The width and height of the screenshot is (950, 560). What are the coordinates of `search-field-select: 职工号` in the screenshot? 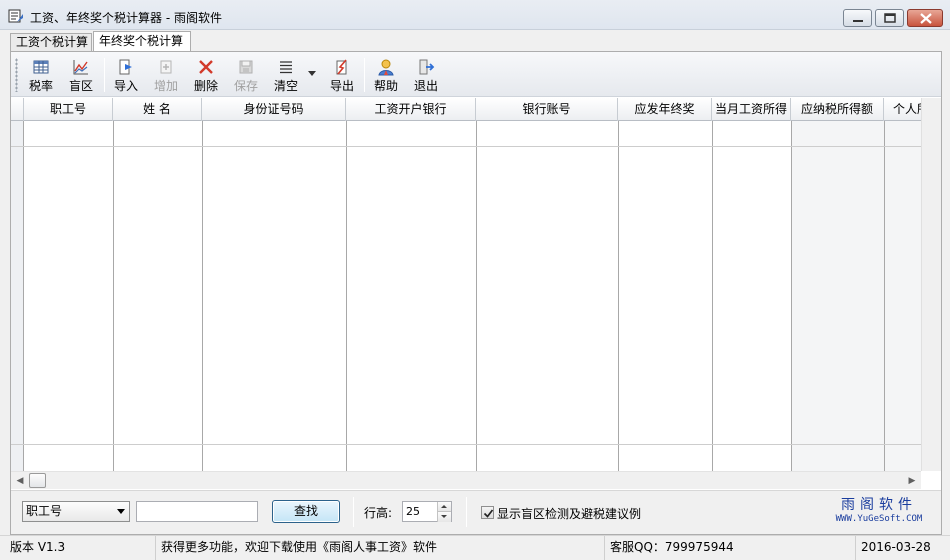 It's located at (76, 511).